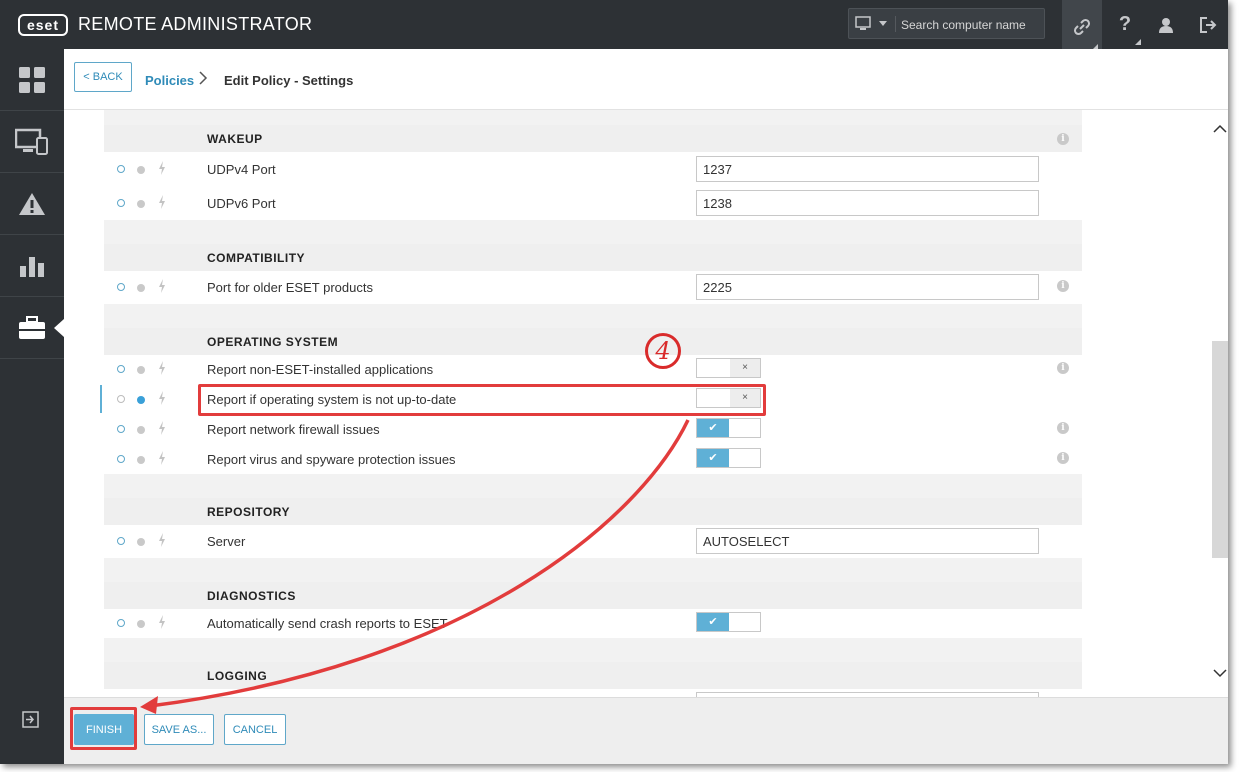  What do you see at coordinates (255, 729) in the screenshot?
I see `cancel-button: CANCEL` at bounding box center [255, 729].